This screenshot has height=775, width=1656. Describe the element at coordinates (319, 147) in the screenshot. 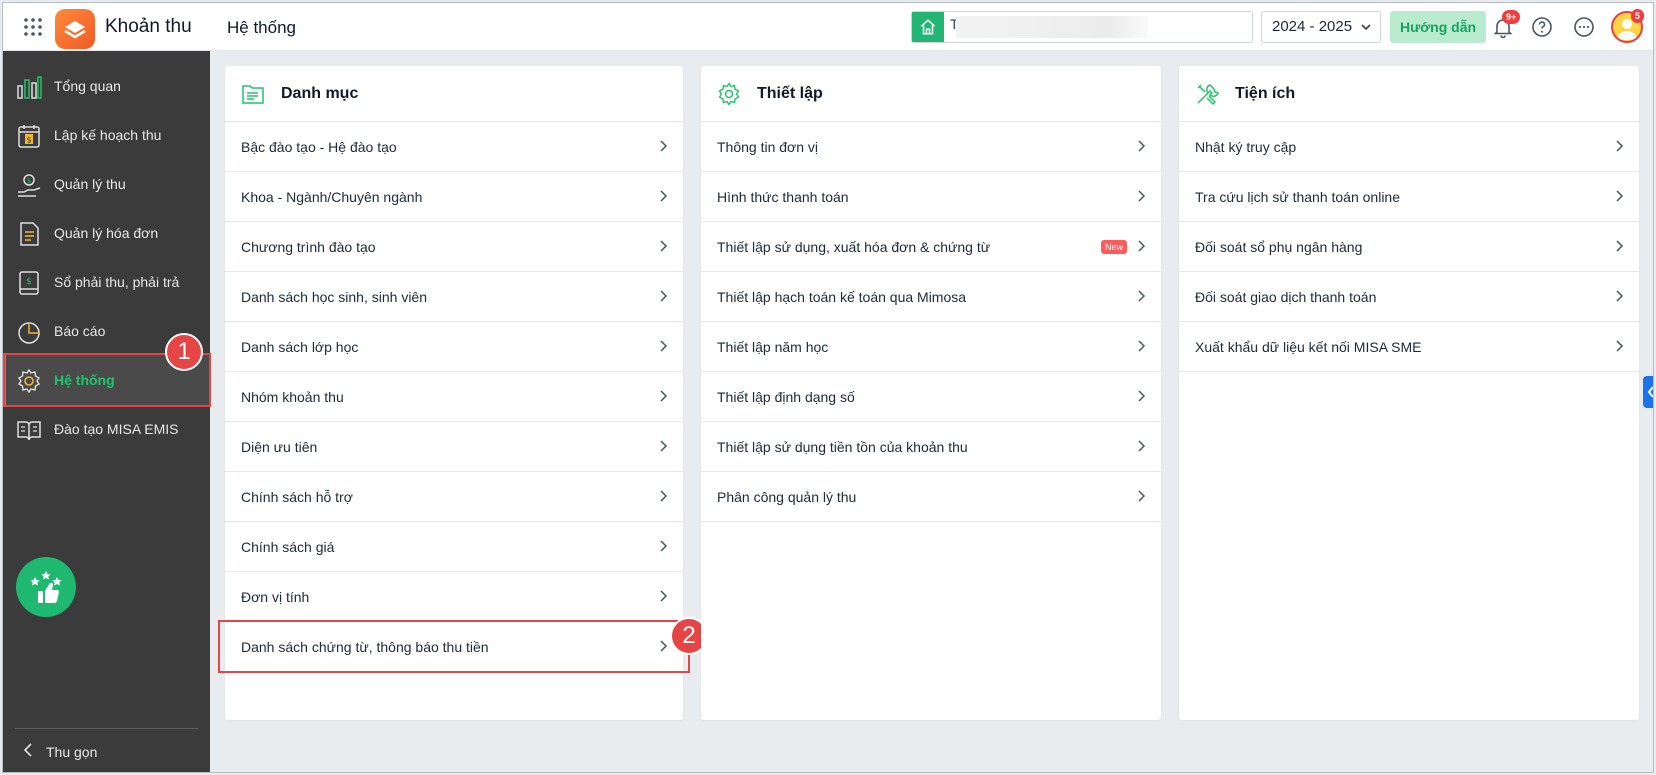

I see `list-item-label: Bậc đào tạo - Hệ đào tạo` at that location.